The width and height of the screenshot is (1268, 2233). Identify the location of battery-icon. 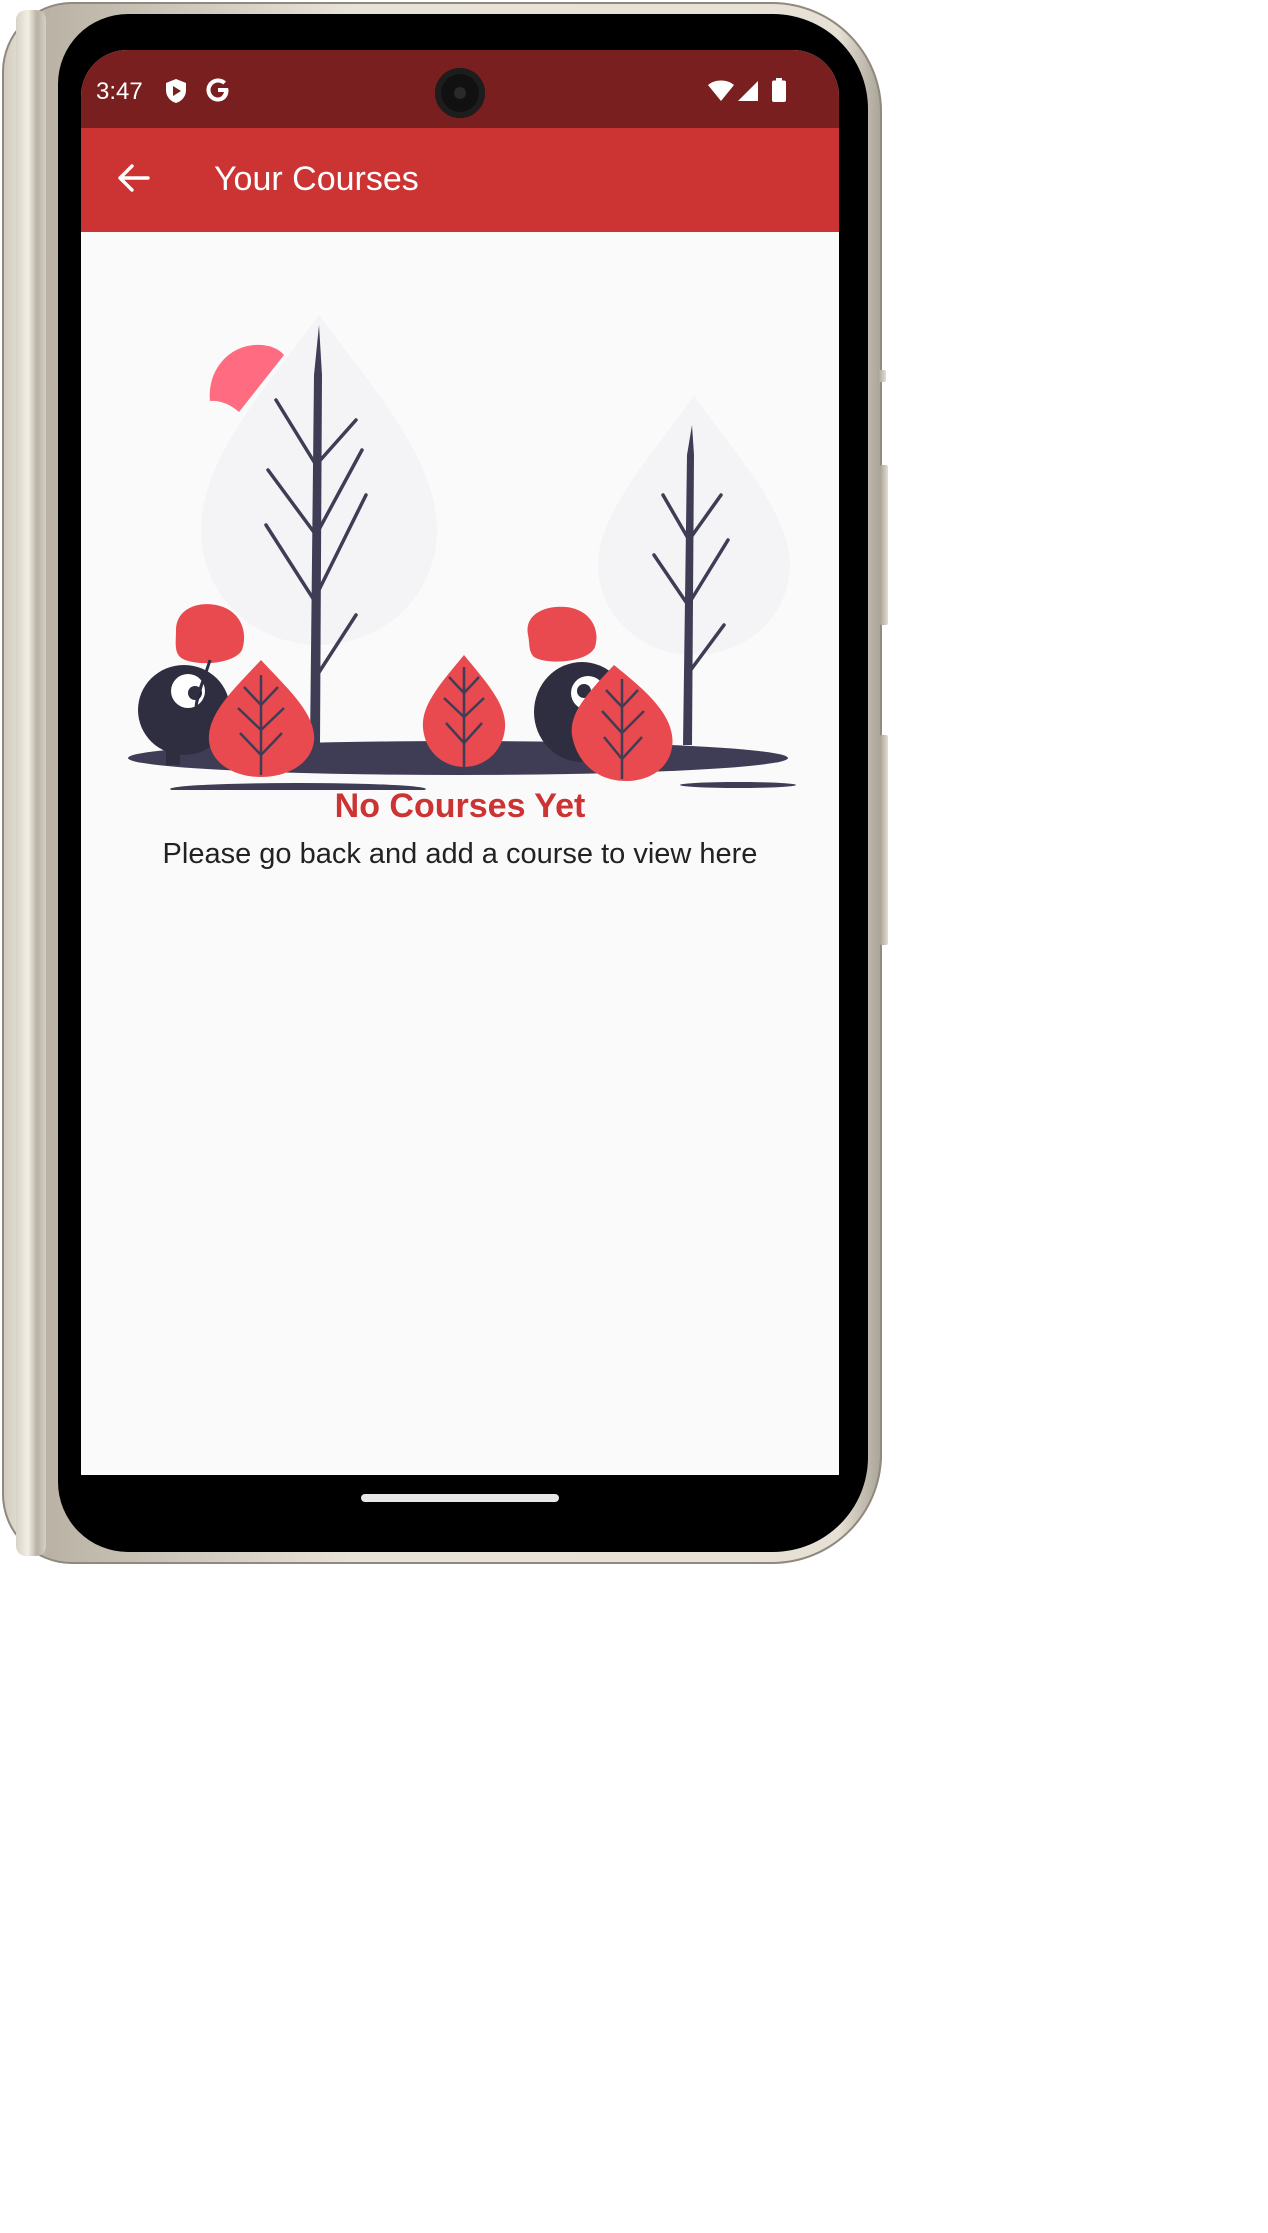
(779, 92).